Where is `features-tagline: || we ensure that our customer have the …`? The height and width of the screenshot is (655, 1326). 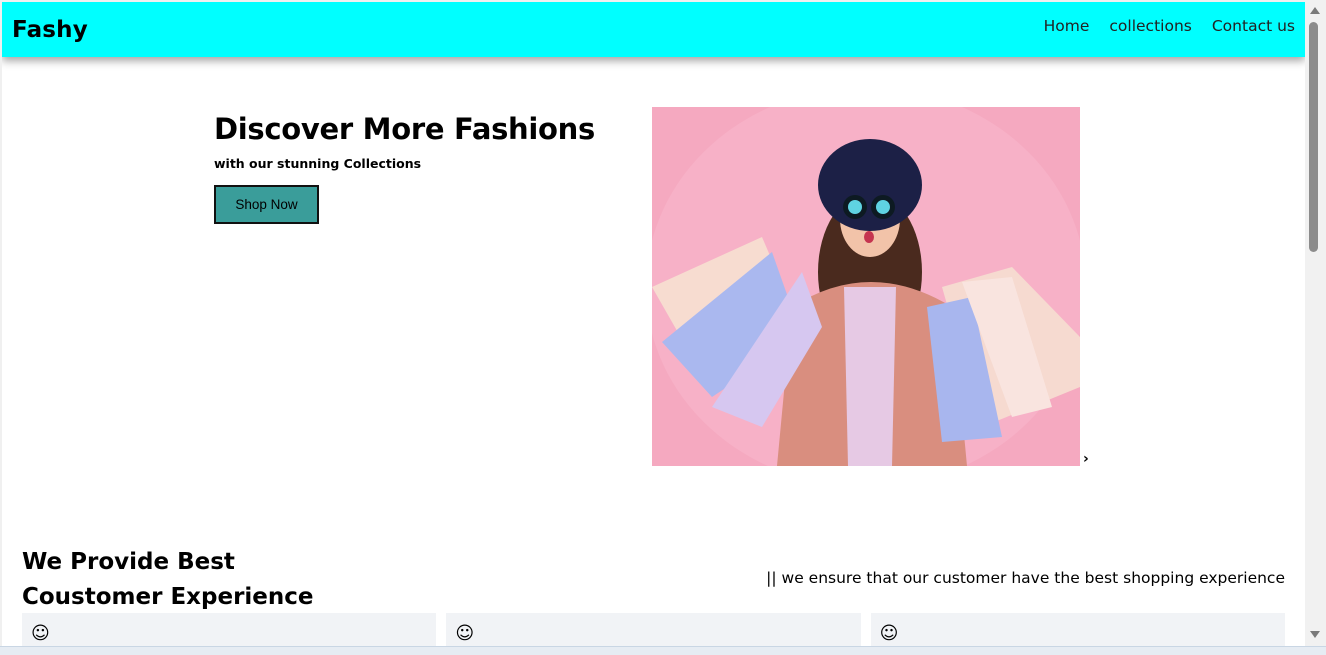 features-tagline: || we ensure that our customer have the … is located at coordinates (1025, 578).